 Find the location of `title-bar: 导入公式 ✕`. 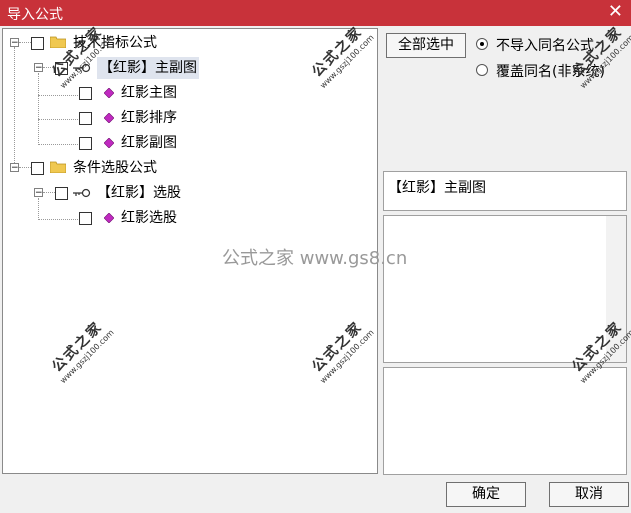

title-bar: 导入公式 ✕ is located at coordinates (315, 13).